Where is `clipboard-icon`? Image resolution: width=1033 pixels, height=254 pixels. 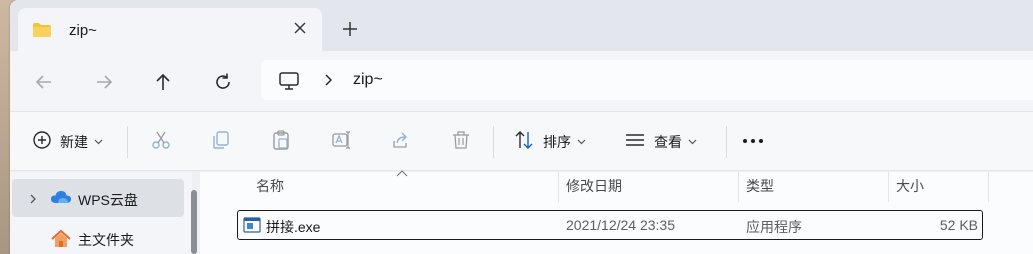 clipboard-icon is located at coordinates (281, 142).